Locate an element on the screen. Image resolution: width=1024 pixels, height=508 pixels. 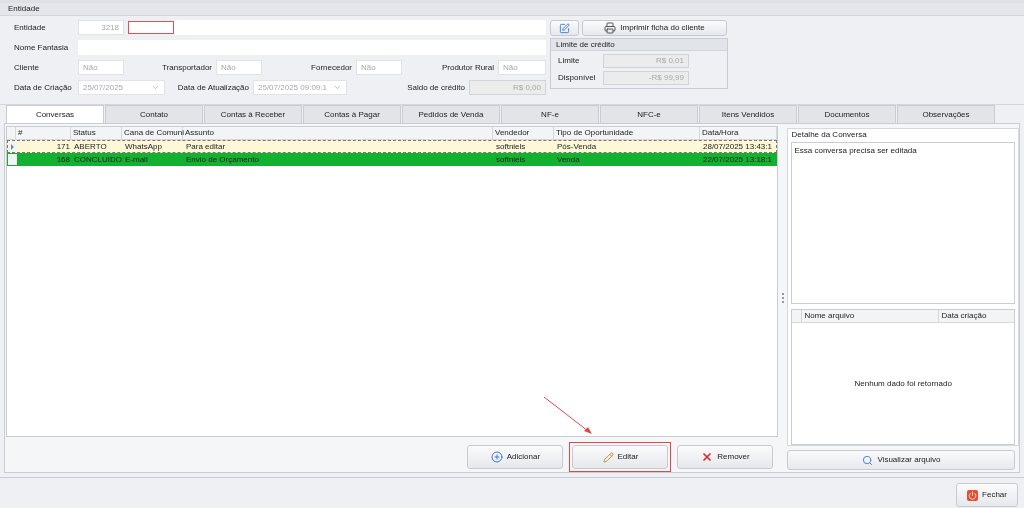
column-header: Nome arquivo is located at coordinates (871, 316).